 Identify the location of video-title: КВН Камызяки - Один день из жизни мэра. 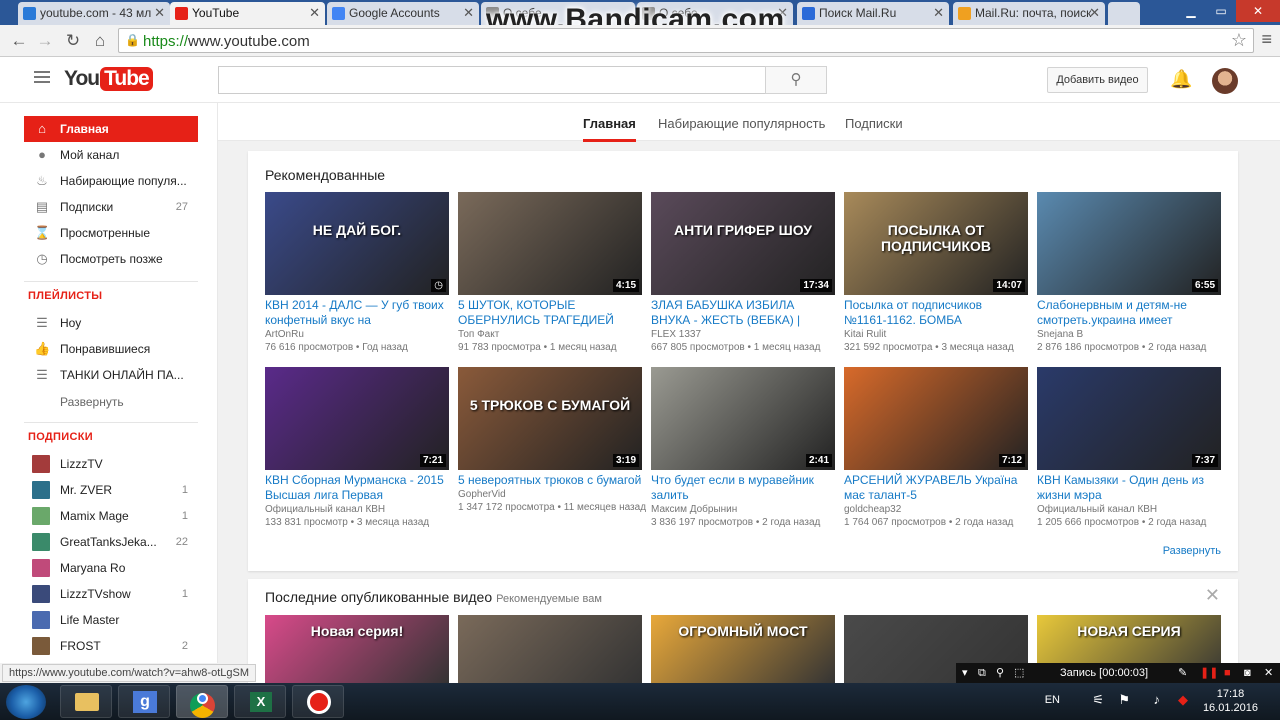
(1129, 488).